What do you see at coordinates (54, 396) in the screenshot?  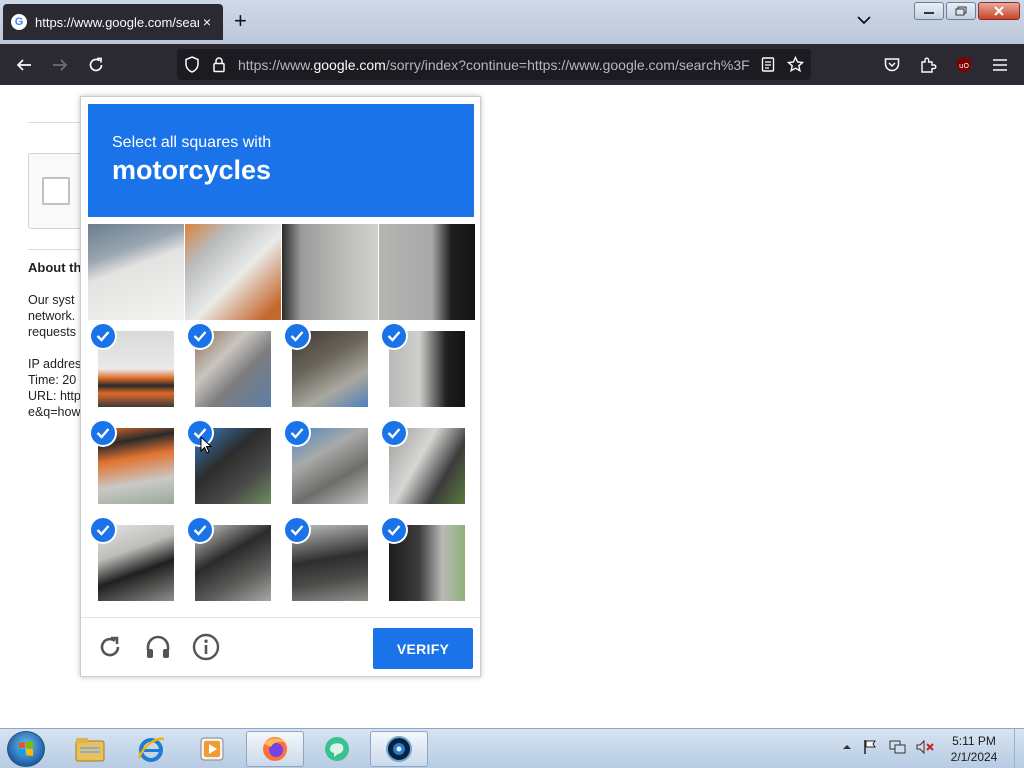 I see `about-line: URL: http` at bounding box center [54, 396].